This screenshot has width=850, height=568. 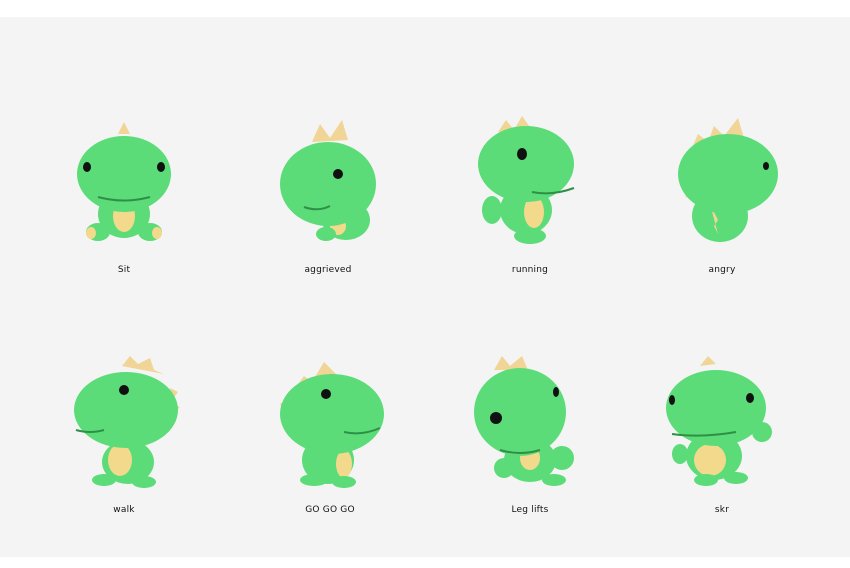 I want to click on dino-label: aggrieved, so click(x=328, y=270).